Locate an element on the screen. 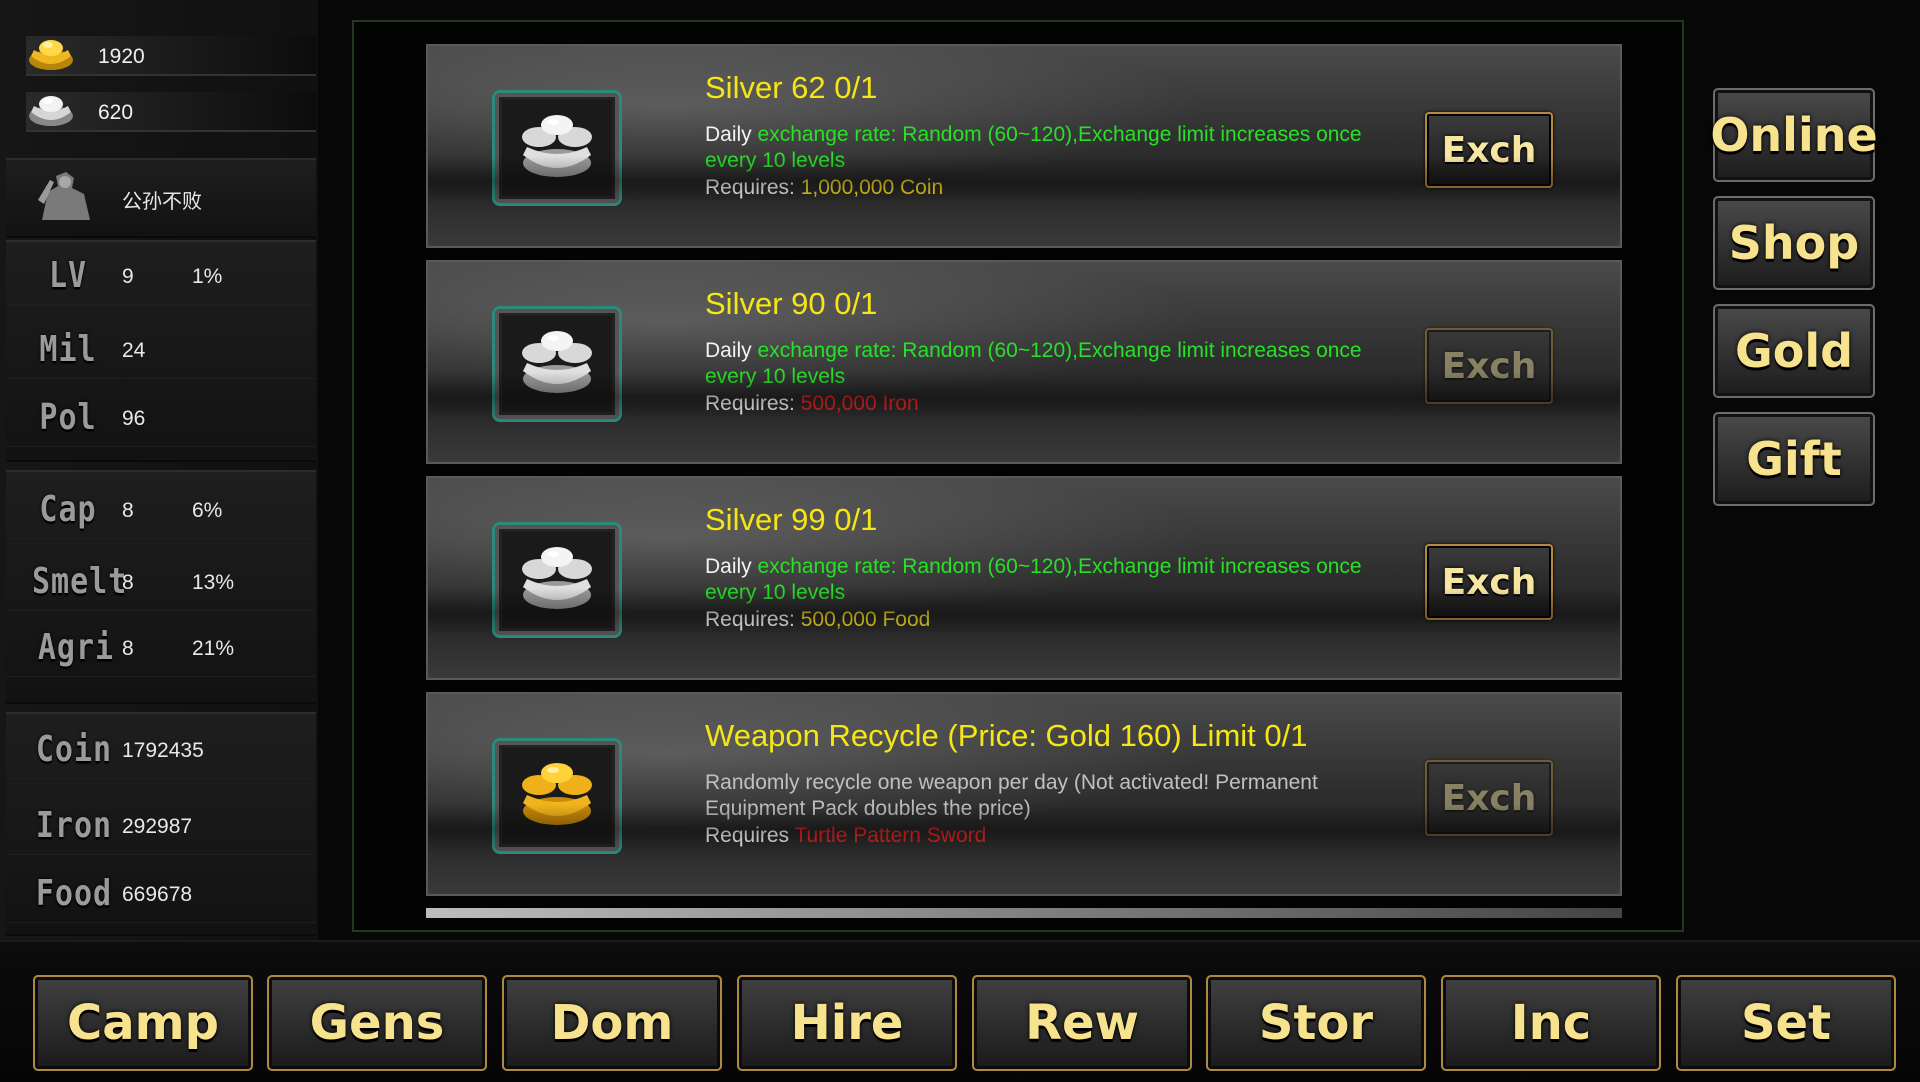 This screenshot has width=1920, height=1082. player-name-row: 公孙不败 is located at coordinates (161, 198).